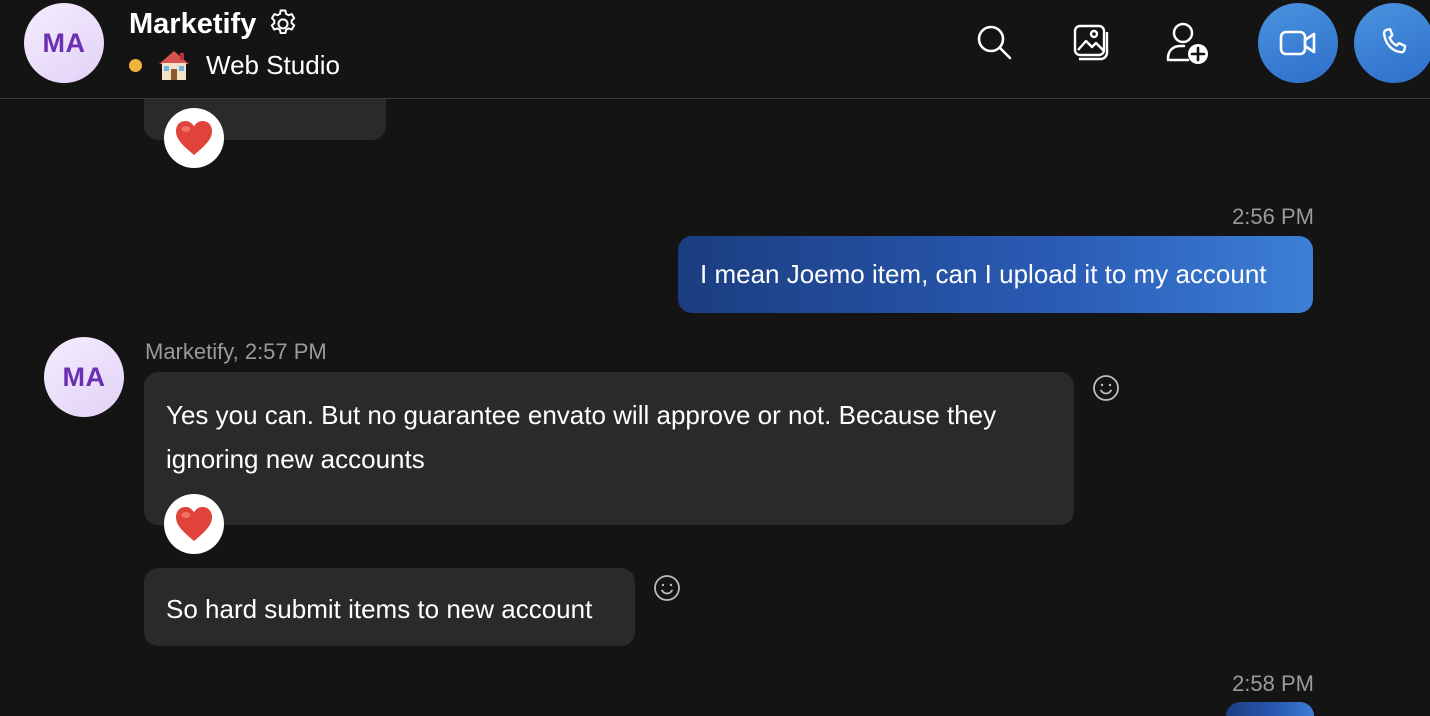 This screenshot has height=716, width=1430. I want to click on add-person-icon, so click(1187, 43).